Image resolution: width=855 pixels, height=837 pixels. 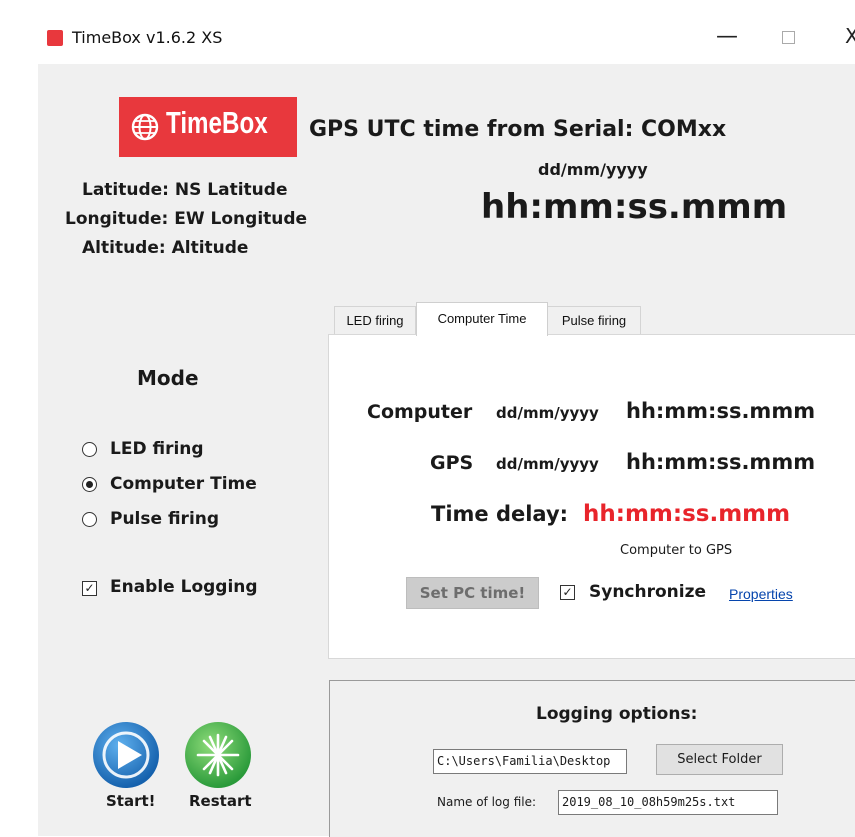 What do you see at coordinates (788, 37) in the screenshot?
I see `maximize-button` at bounding box center [788, 37].